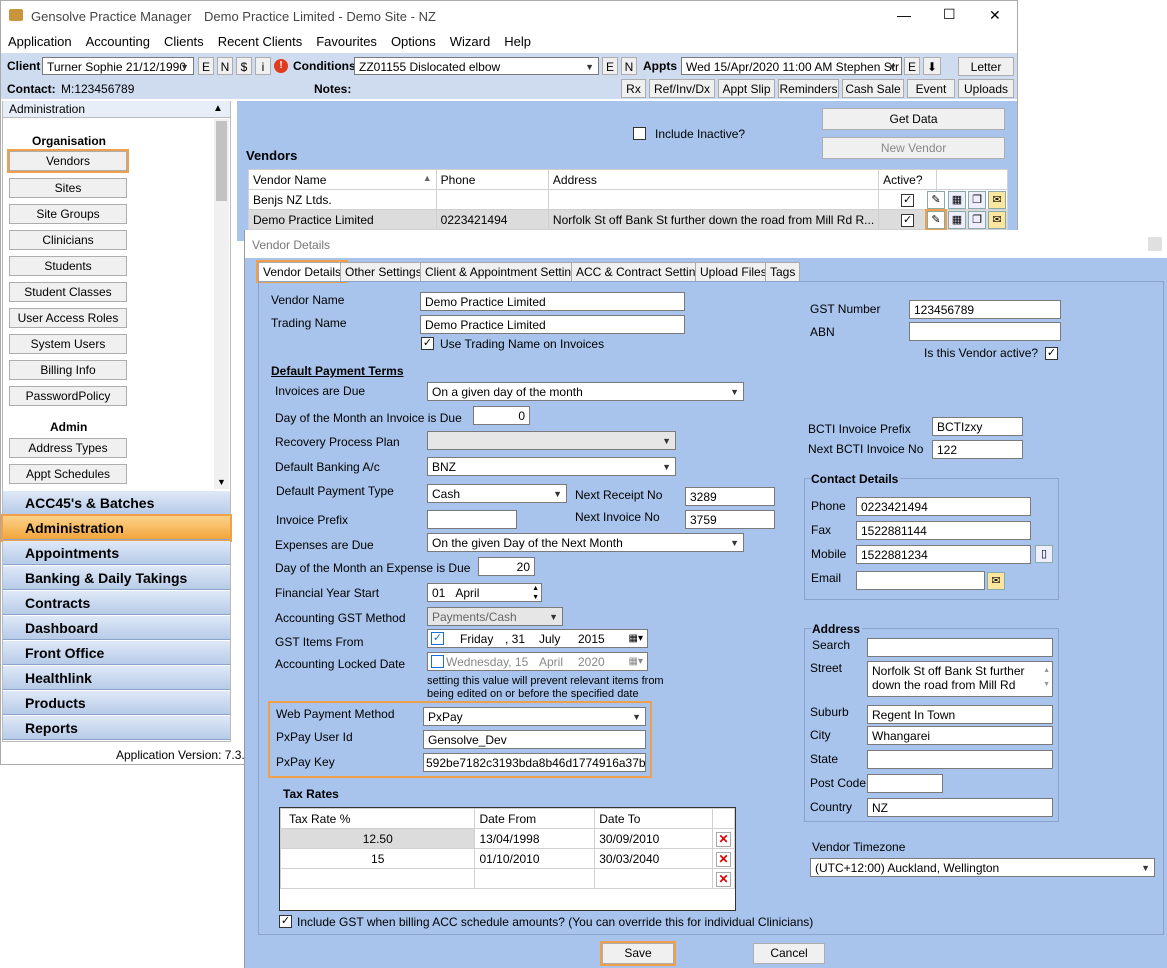 Image resolution: width=1167 pixels, height=968 pixels. What do you see at coordinates (610, 66) in the screenshot?
I see `condition-edit-button: E` at bounding box center [610, 66].